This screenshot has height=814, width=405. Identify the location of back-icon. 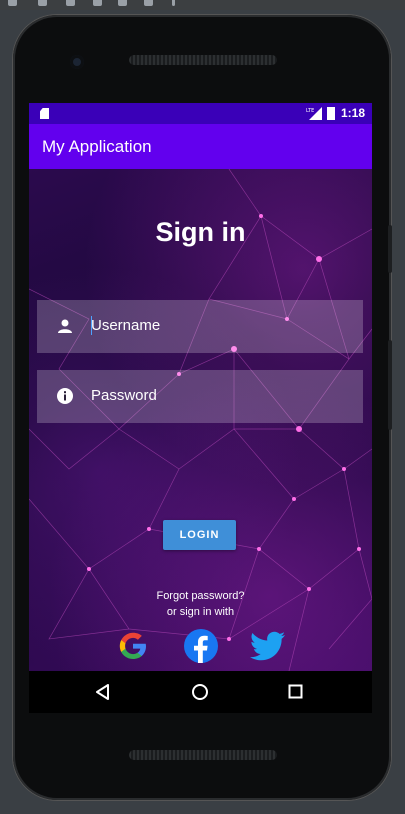
(103, 692).